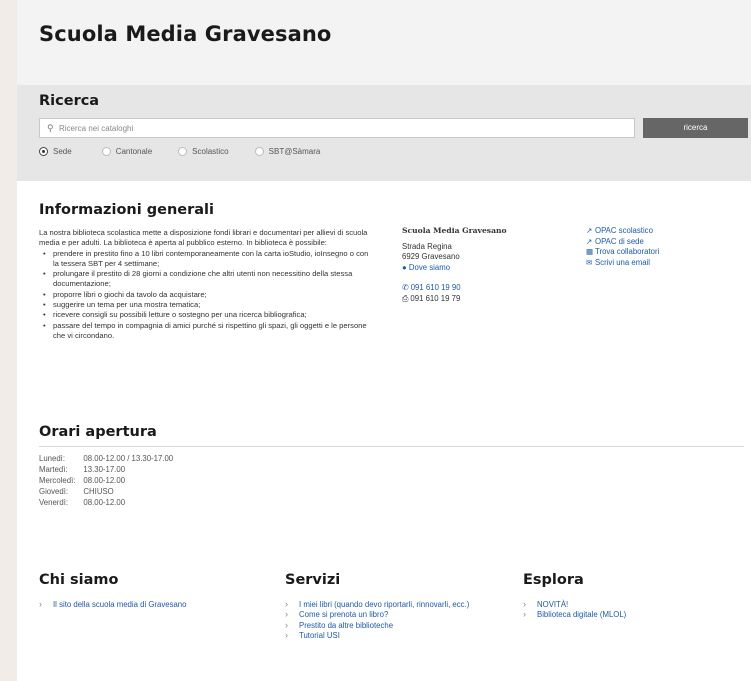 This screenshot has width=751, height=681. Describe the element at coordinates (294, 151) in the screenshot. I see `scope-label: SBT@Sàmara` at that location.